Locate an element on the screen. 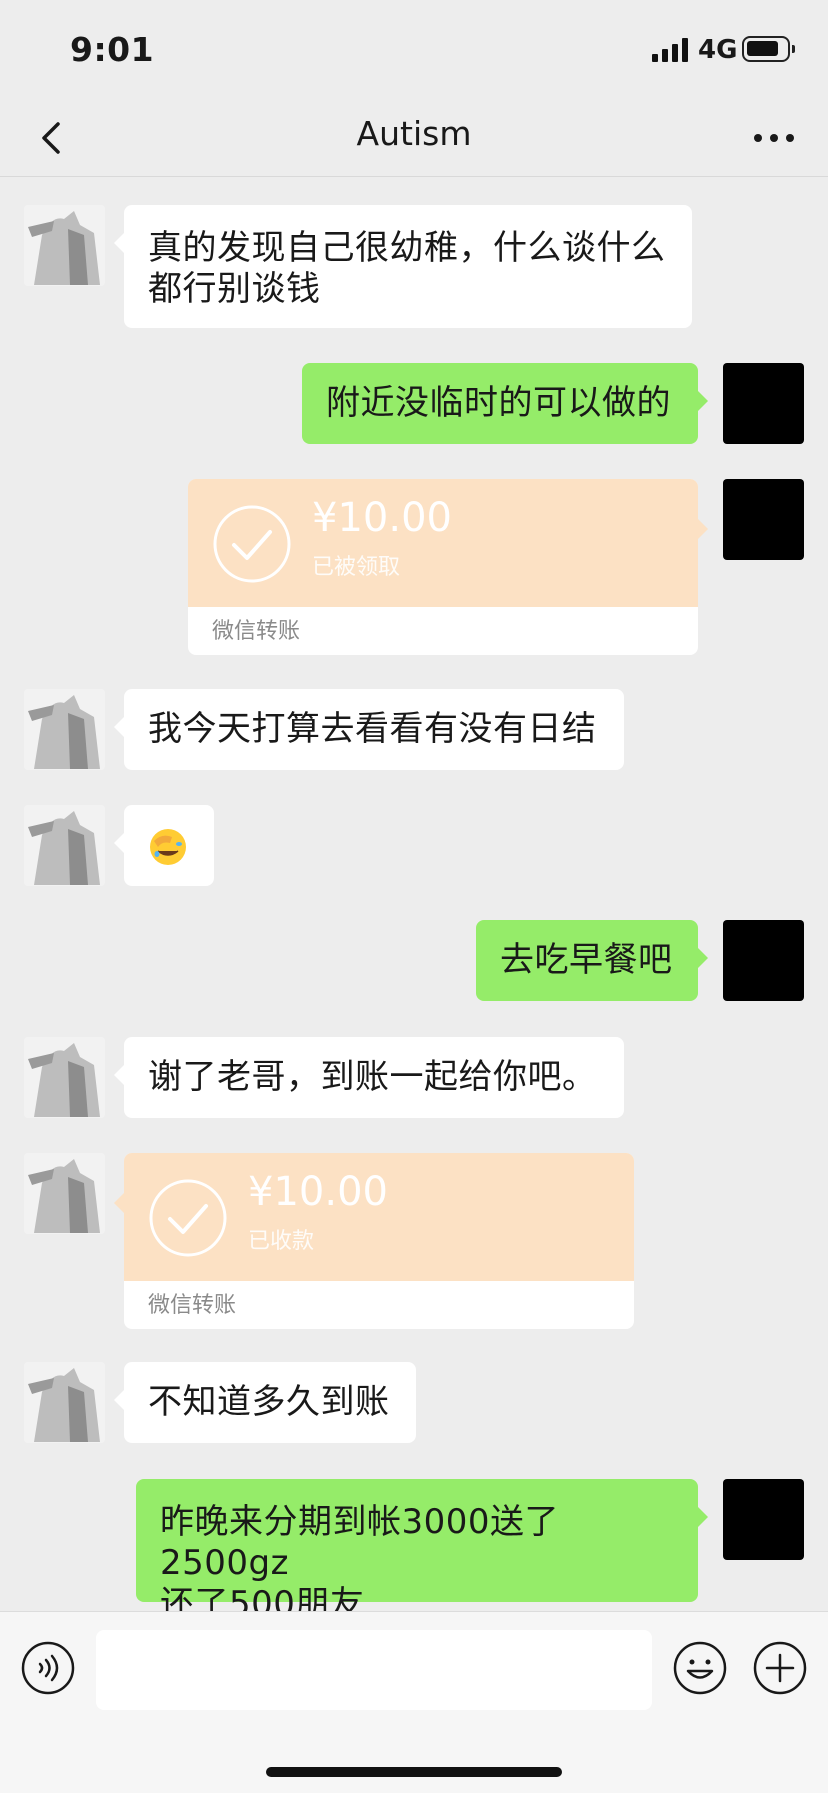 The image size is (828, 1793). chat-title: Autism is located at coordinates (414, 133).